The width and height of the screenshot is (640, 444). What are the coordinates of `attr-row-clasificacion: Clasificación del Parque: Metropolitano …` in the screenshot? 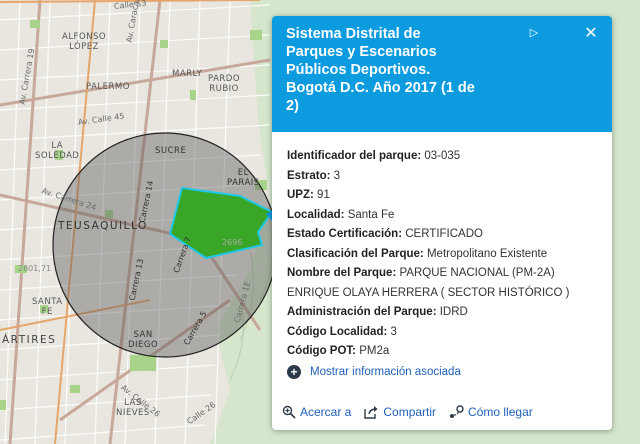 It's located at (417, 253).